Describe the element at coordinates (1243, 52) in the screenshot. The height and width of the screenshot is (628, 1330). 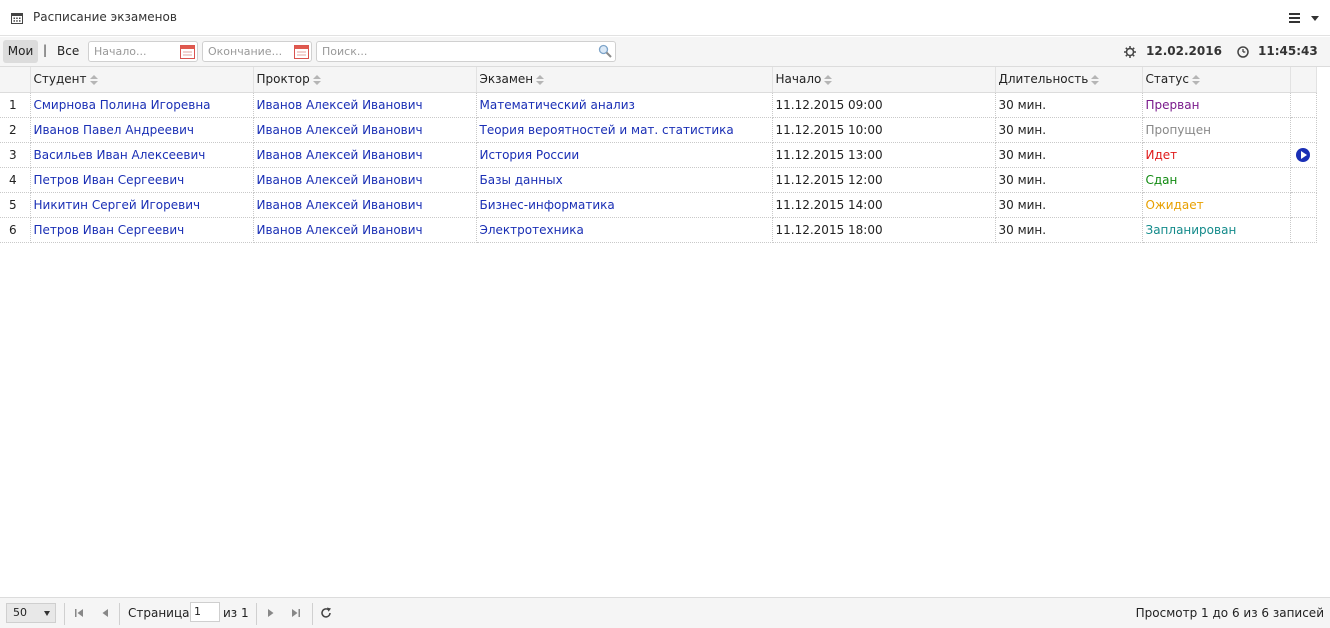
I see `clock-icon` at that location.